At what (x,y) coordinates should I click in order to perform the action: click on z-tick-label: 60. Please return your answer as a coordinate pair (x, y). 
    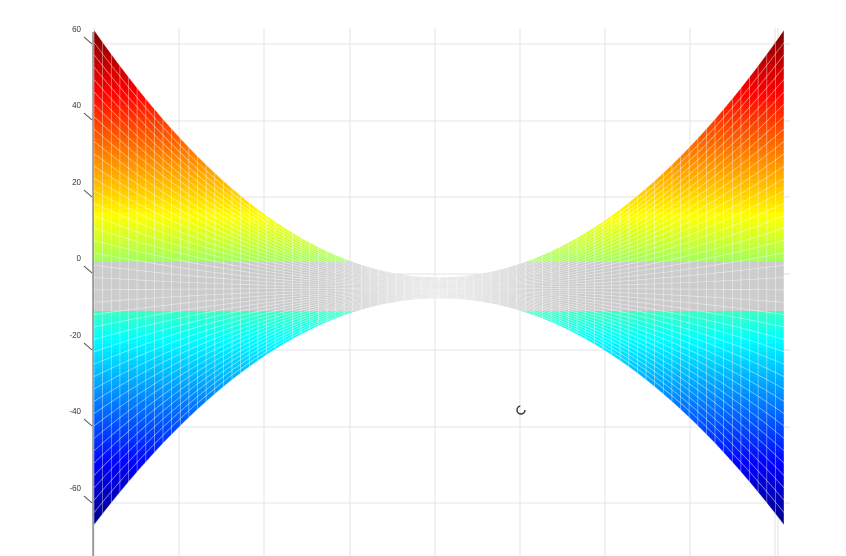
    Looking at the image, I should click on (76, 29).